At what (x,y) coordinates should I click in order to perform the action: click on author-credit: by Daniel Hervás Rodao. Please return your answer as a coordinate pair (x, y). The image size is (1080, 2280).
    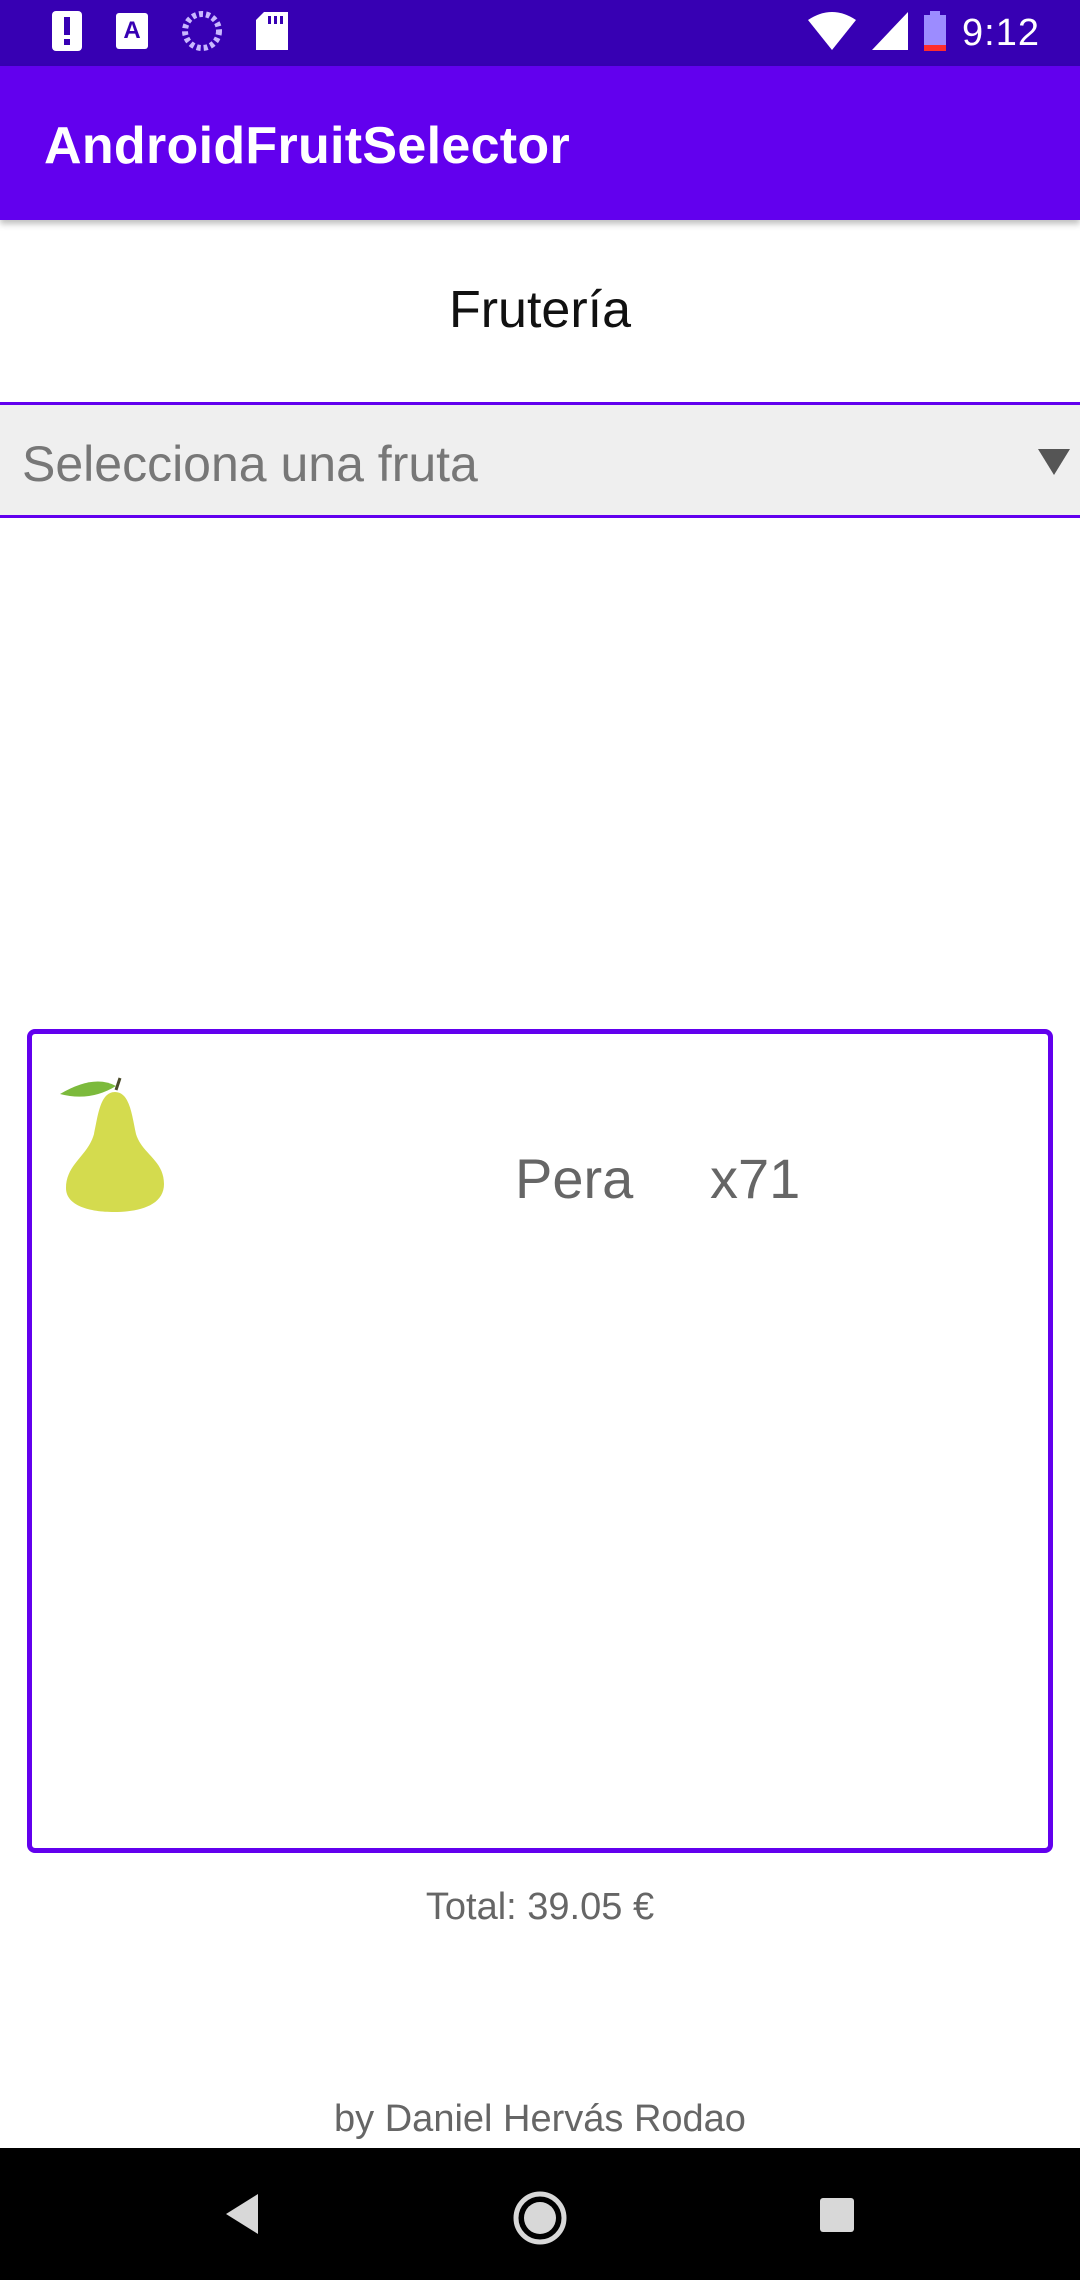
    Looking at the image, I should click on (540, 2119).